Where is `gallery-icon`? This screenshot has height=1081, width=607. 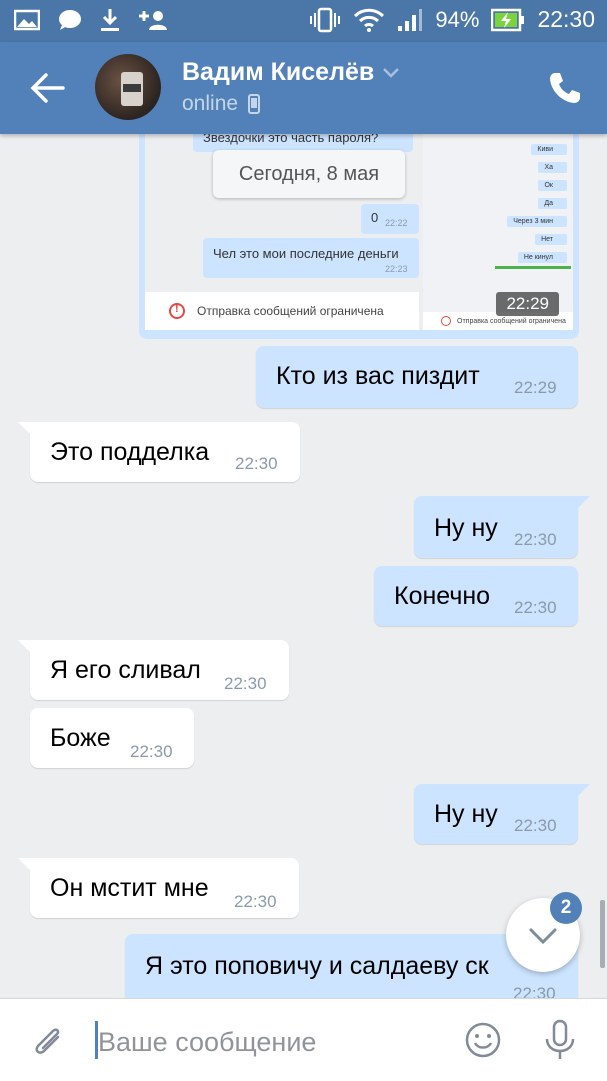 gallery-icon is located at coordinates (27, 20).